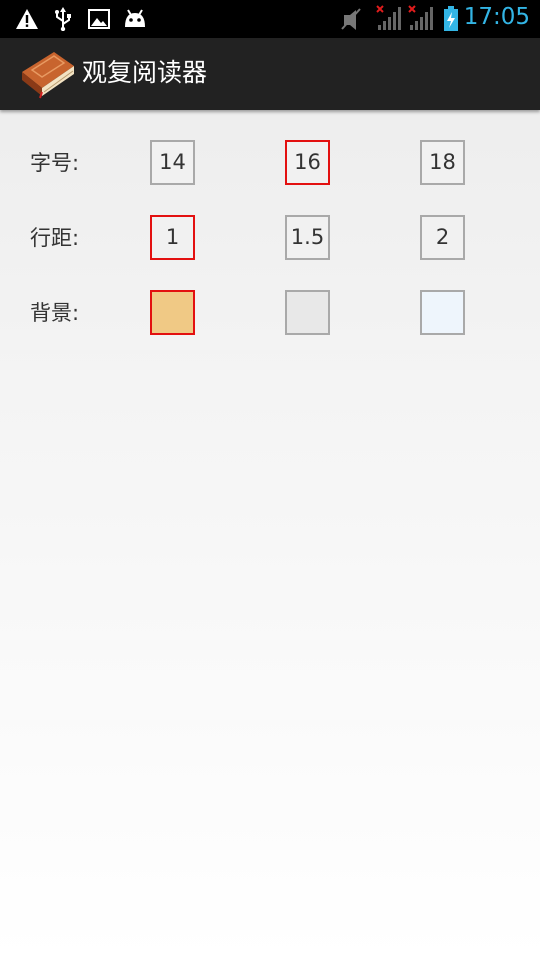 The height and width of the screenshot is (960, 540). What do you see at coordinates (27, 19) in the screenshot?
I see `warning-icon` at bounding box center [27, 19].